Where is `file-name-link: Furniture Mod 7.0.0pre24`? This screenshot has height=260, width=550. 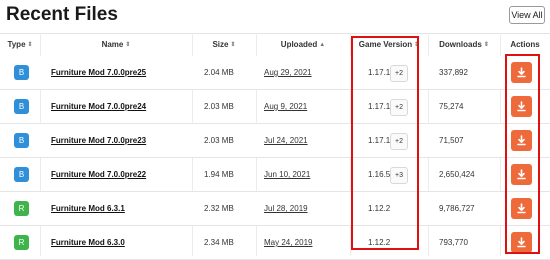 file-name-link: Furniture Mod 7.0.0pre24 is located at coordinates (98, 106).